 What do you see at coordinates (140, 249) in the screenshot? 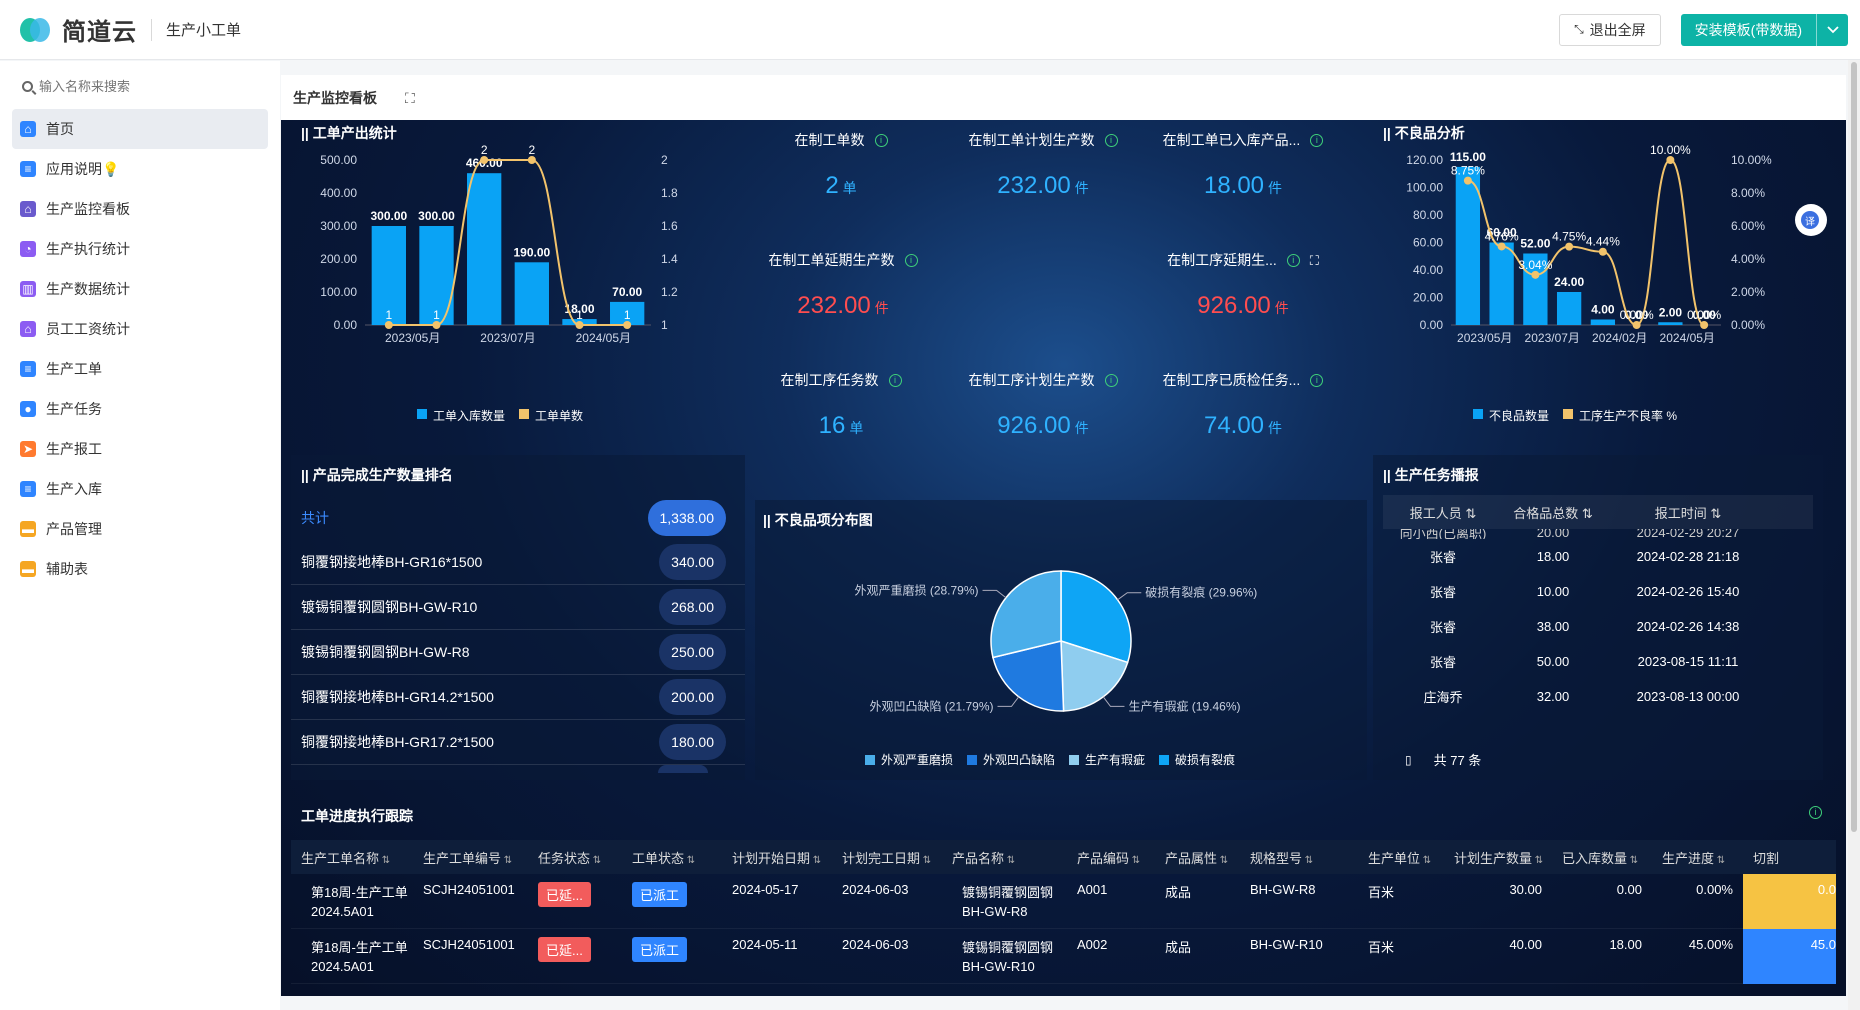
I see `sidebar-item: ◔ 生产执行统计` at bounding box center [140, 249].